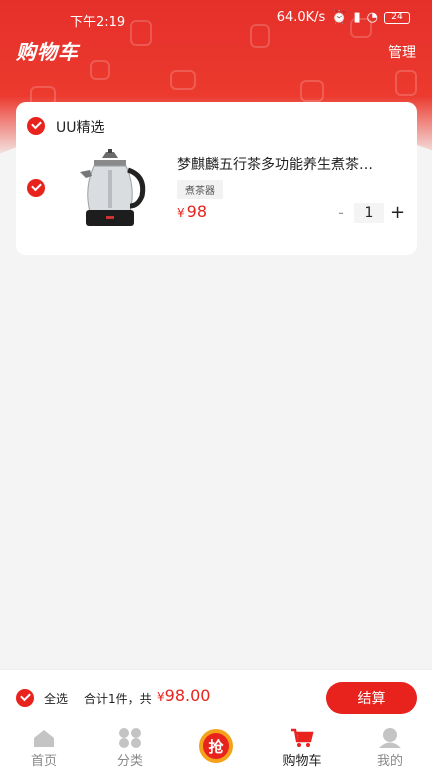  I want to click on tab-label-cart: 购物车, so click(302, 761).